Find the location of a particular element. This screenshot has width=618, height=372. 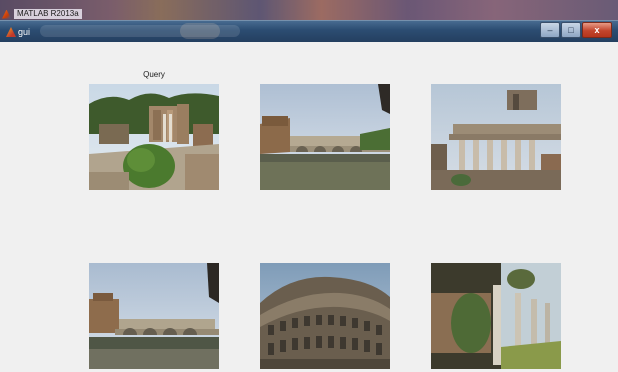

minimize-button: – is located at coordinates (550, 30).